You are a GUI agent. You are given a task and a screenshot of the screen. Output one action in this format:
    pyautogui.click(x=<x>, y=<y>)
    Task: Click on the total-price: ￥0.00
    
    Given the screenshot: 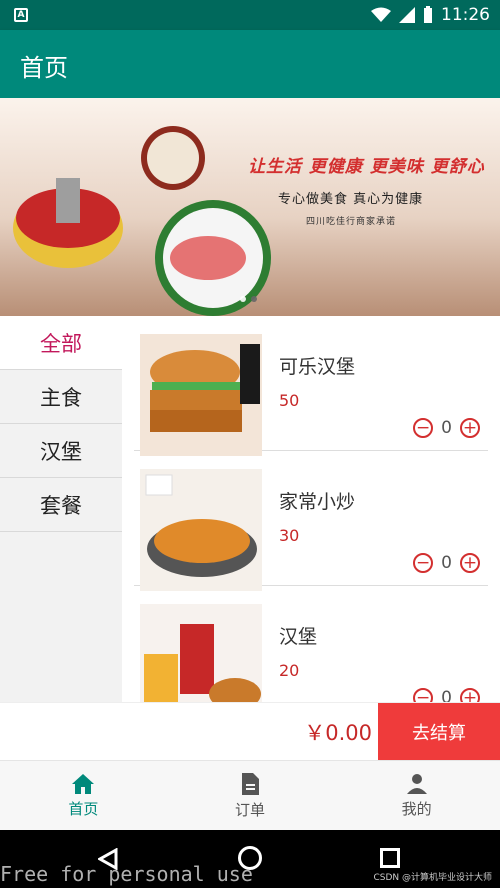 What is the action you would take?
    pyautogui.click(x=338, y=733)
    